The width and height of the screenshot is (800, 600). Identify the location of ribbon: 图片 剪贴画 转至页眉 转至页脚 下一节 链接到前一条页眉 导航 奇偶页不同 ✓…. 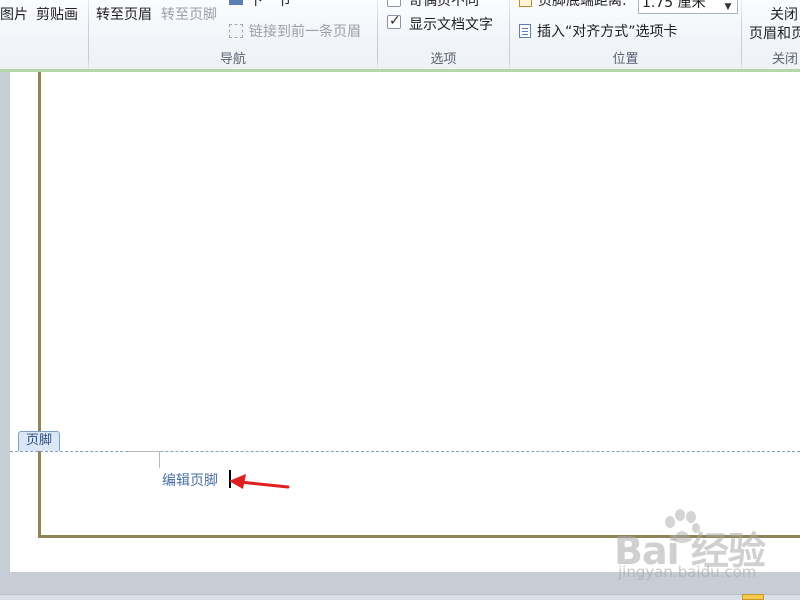
(400, 35).